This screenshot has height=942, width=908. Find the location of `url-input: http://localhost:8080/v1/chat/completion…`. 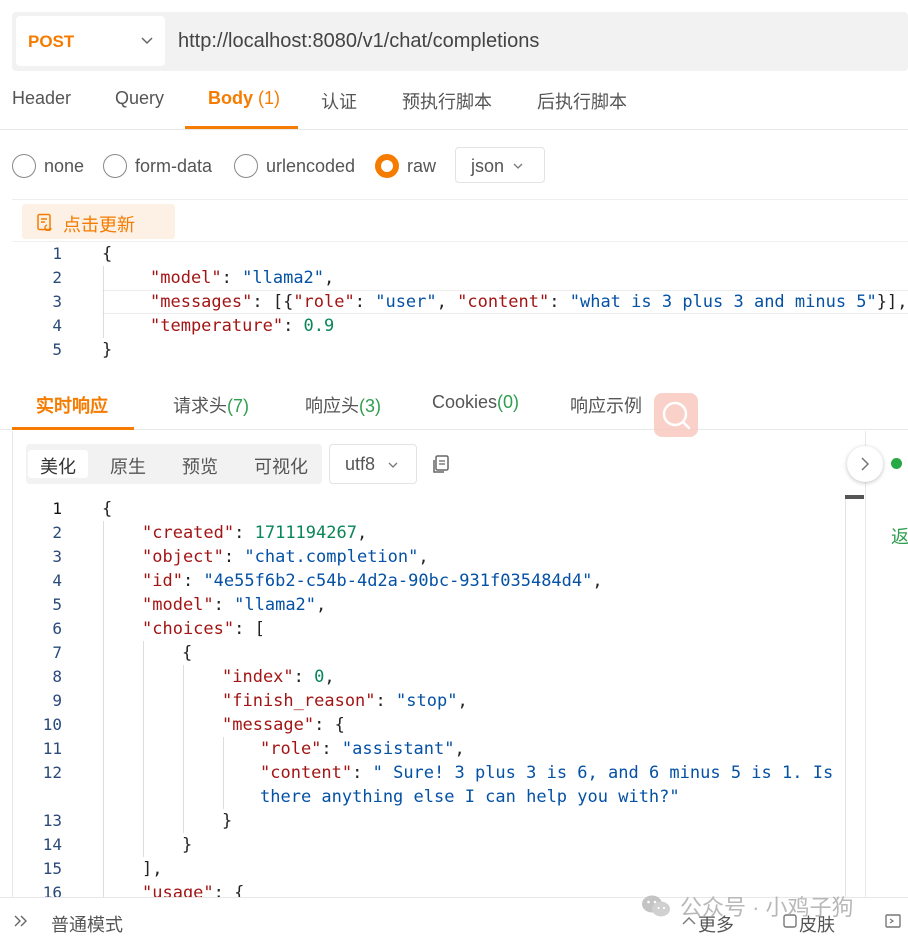

url-input: http://localhost:8080/v1/chat/completion… is located at coordinates (358, 41).